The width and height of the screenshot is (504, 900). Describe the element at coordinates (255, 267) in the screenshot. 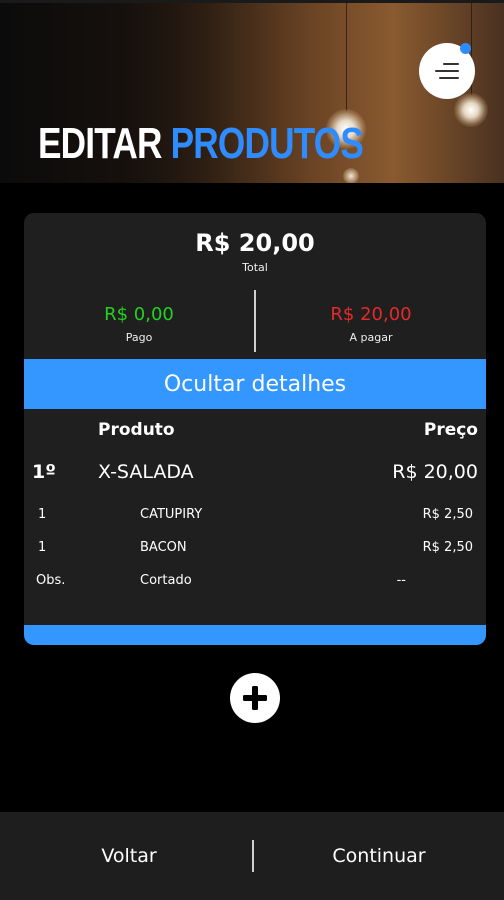

I see `total-label: Total` at that location.